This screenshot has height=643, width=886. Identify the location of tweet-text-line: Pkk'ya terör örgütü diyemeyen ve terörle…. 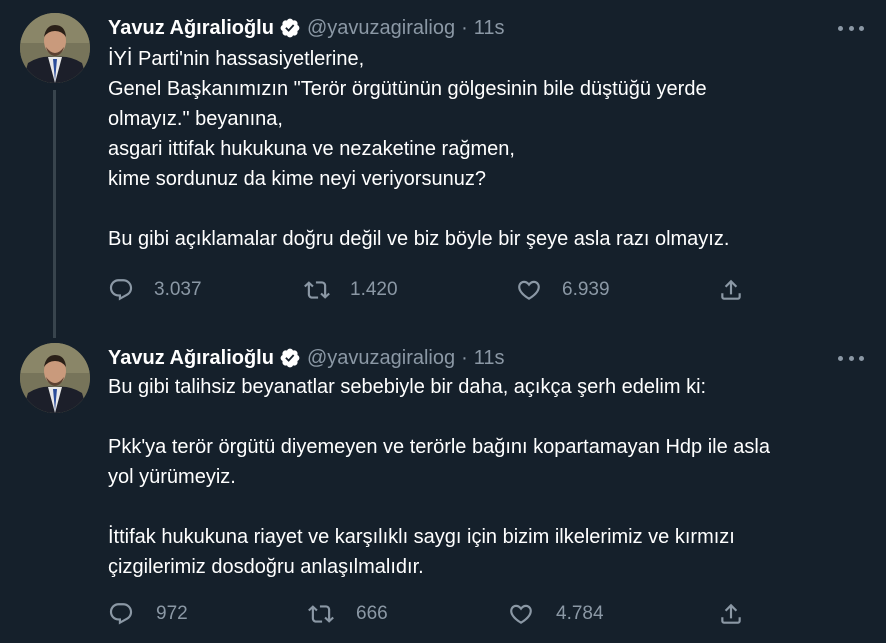
(439, 447).